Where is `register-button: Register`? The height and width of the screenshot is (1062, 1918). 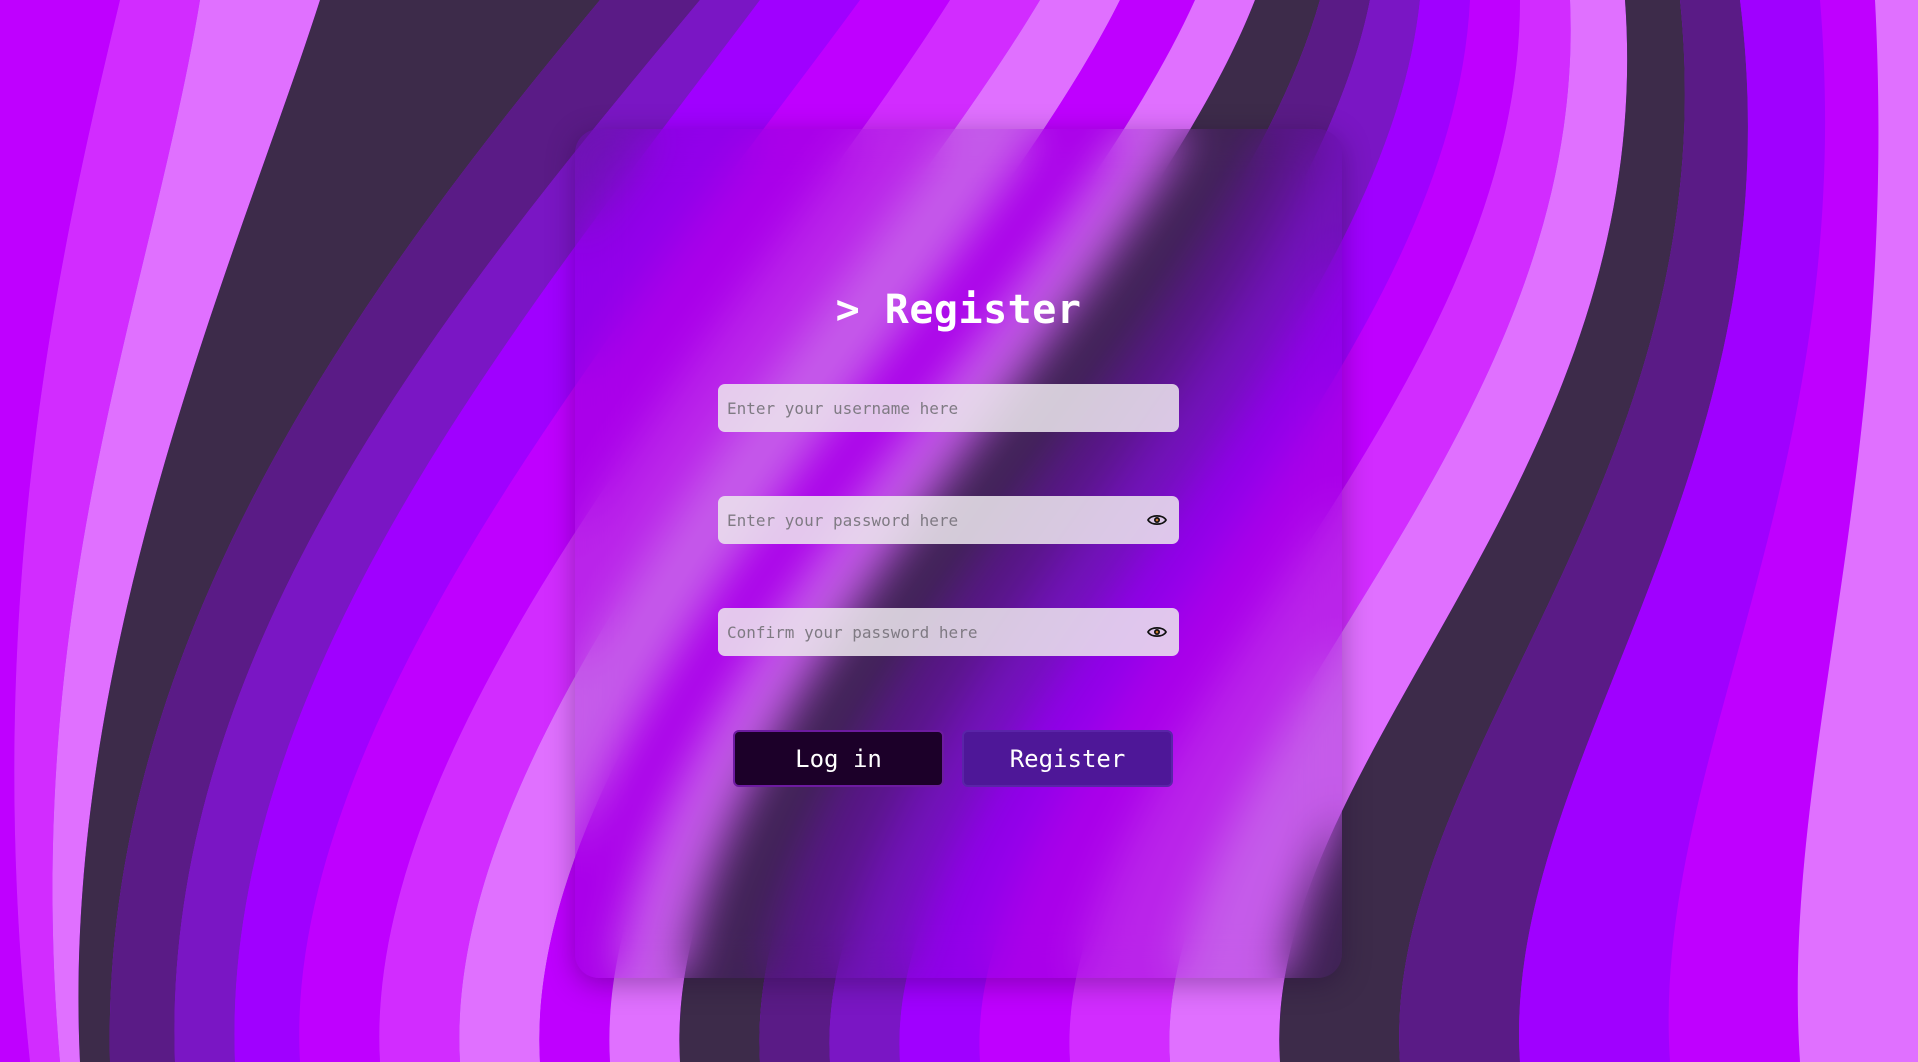
register-button: Register is located at coordinates (1067, 758).